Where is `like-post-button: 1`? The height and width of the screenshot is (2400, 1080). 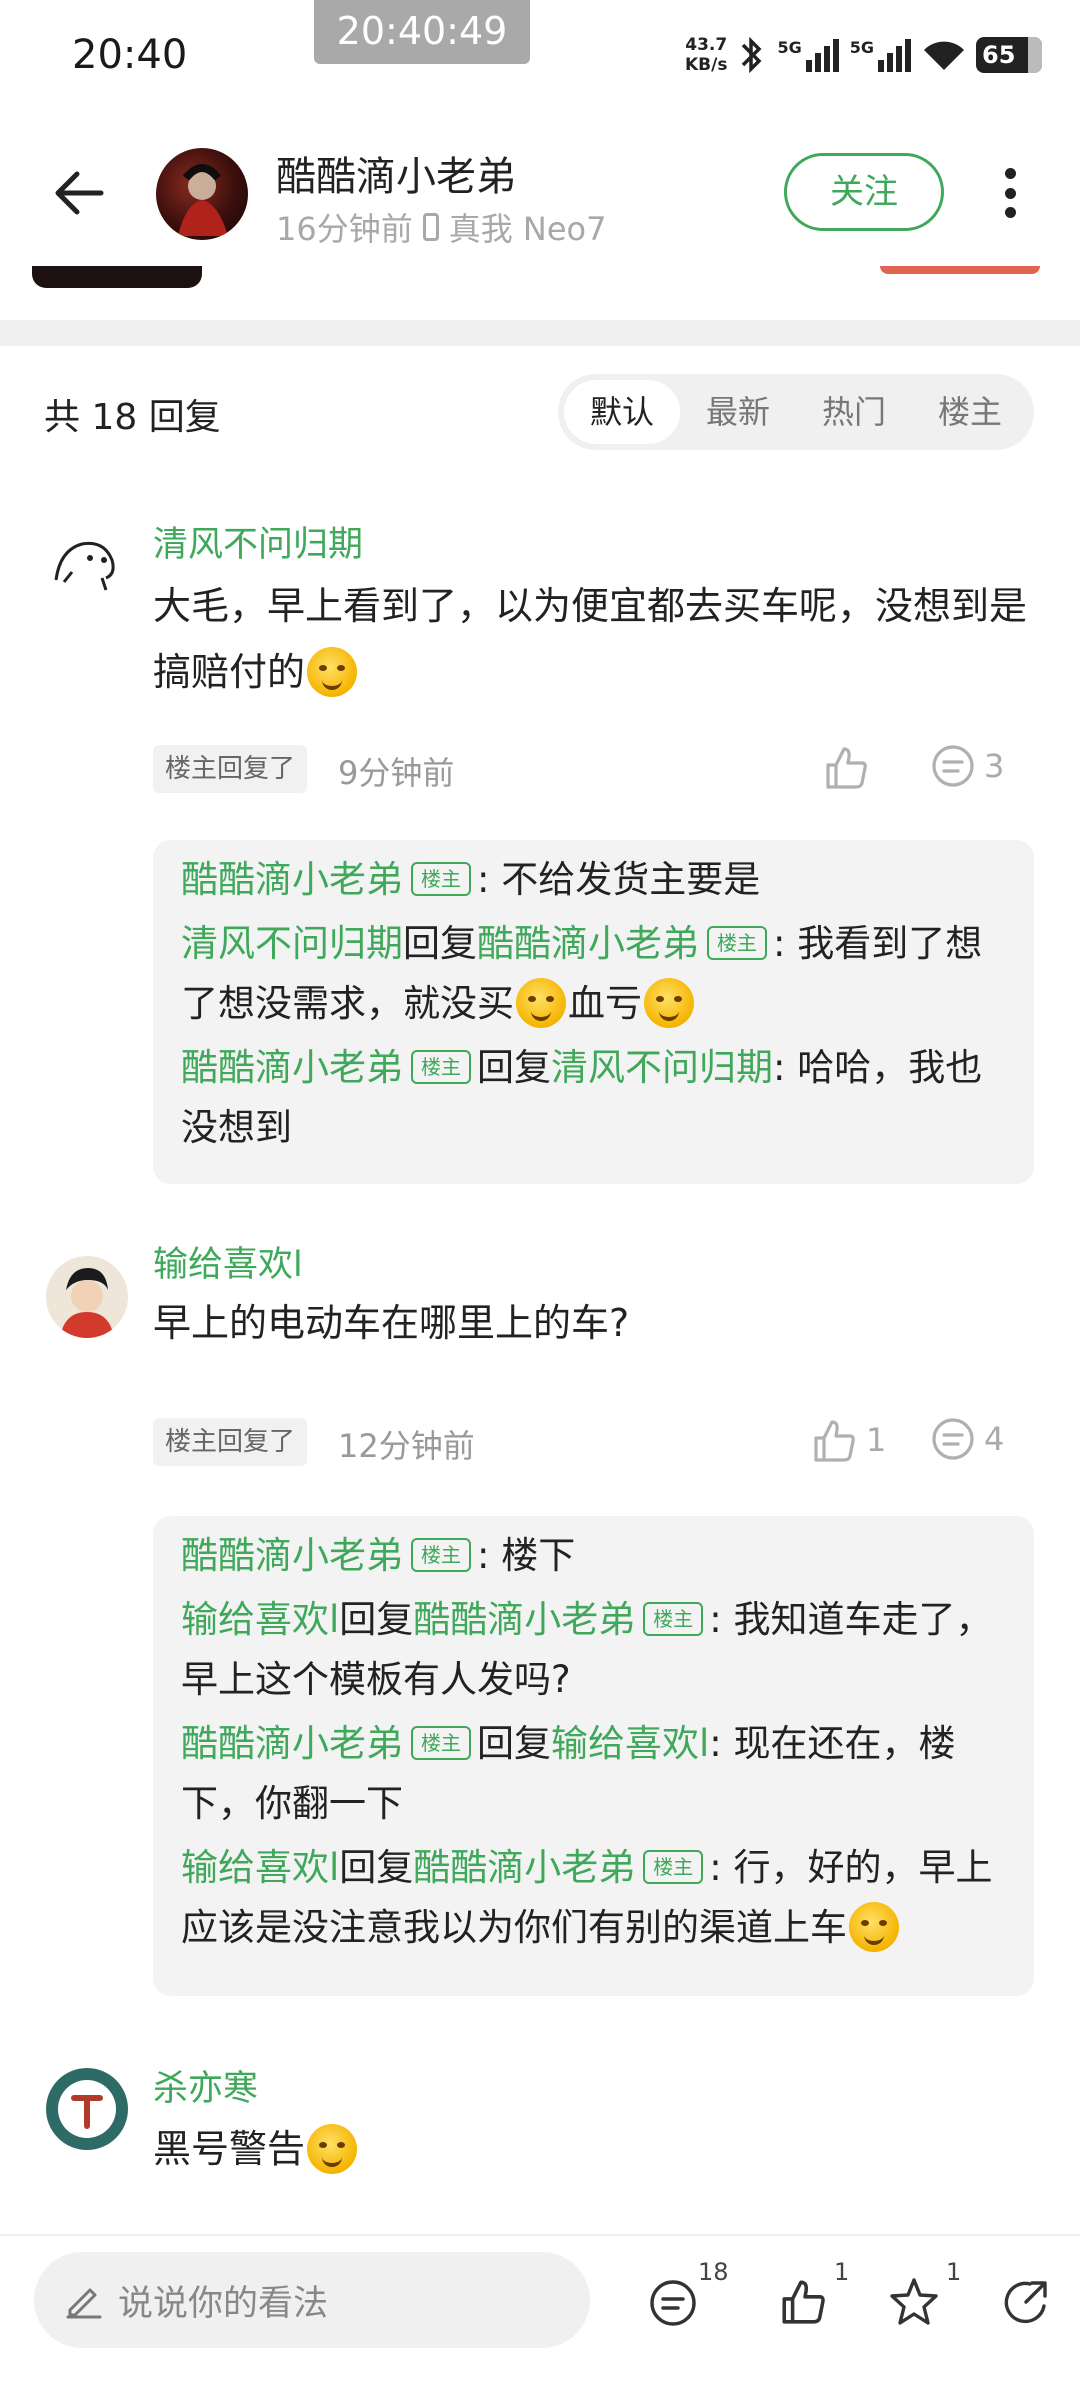 like-post-button: 1 is located at coordinates (818, 2300).